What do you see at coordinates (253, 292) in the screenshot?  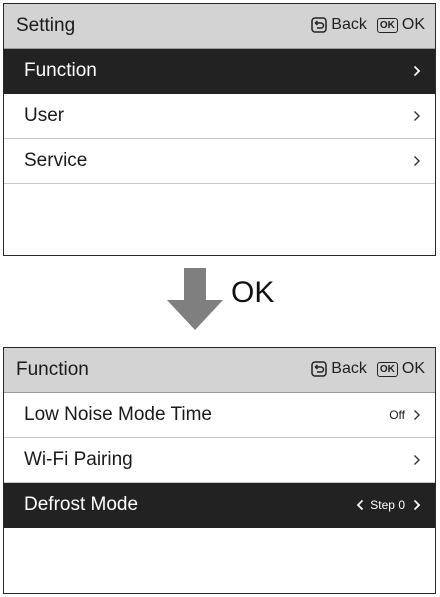 I see `transition-label: OK` at bounding box center [253, 292].